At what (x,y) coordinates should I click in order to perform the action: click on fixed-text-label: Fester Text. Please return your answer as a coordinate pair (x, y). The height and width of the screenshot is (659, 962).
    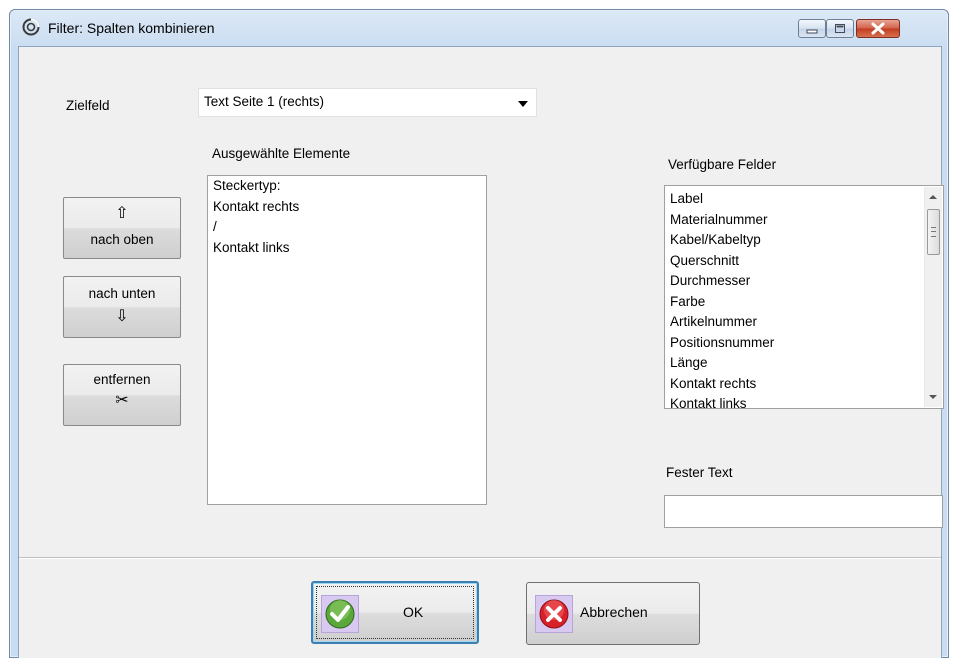
    Looking at the image, I should click on (699, 472).